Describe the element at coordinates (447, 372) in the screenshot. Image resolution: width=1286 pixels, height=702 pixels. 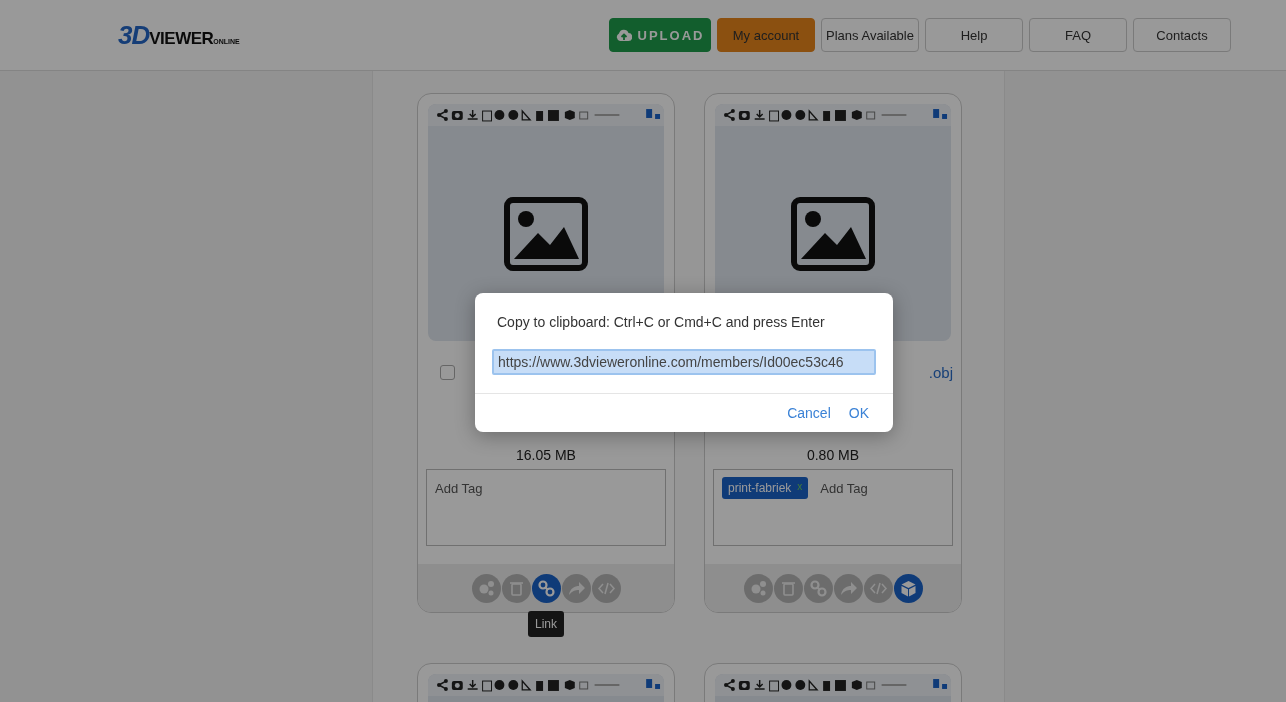
I see `select-checkbox` at that location.